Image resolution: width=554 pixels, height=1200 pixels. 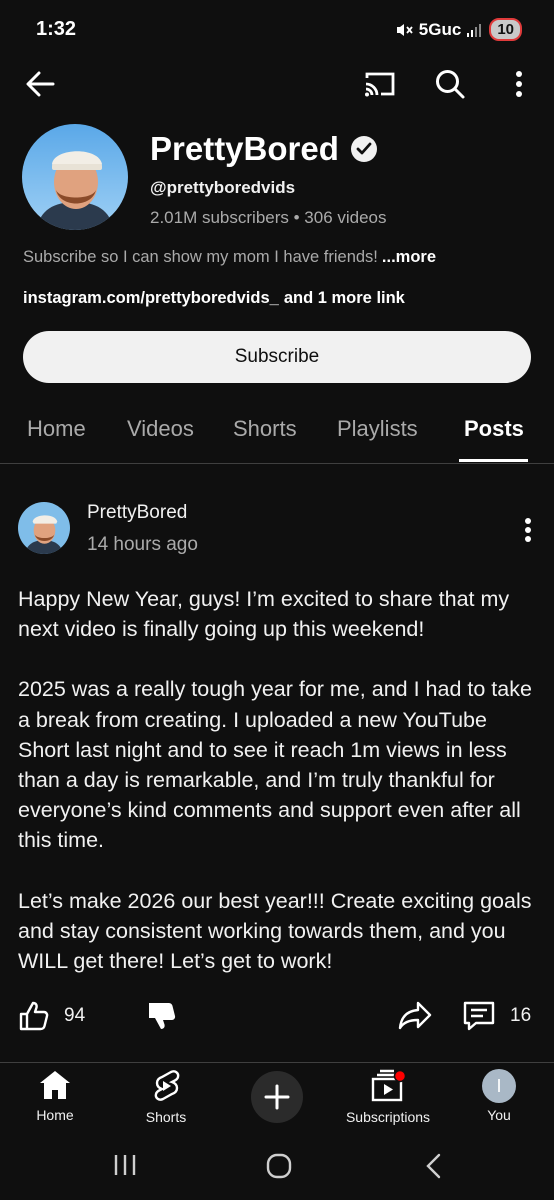 What do you see at coordinates (499, 1115) in the screenshot?
I see `nav-you-label: You` at bounding box center [499, 1115].